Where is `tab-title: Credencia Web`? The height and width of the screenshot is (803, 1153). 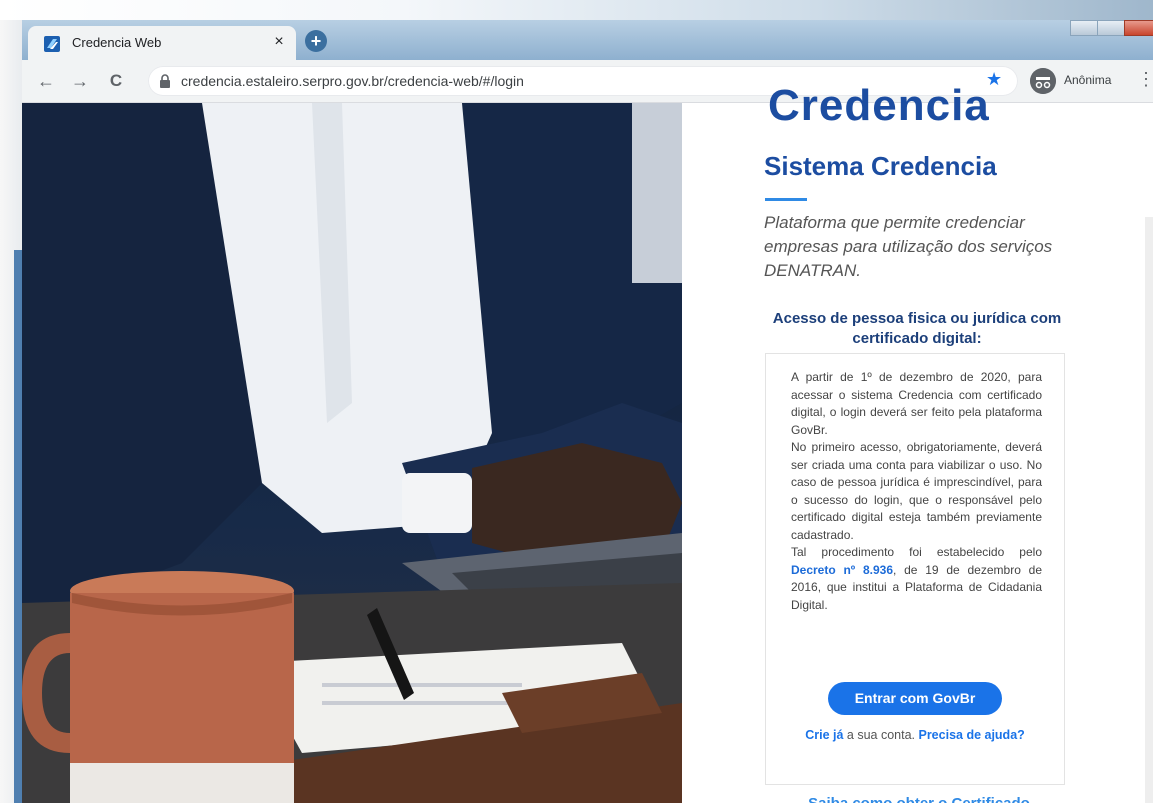 tab-title: Credencia Web is located at coordinates (117, 42).